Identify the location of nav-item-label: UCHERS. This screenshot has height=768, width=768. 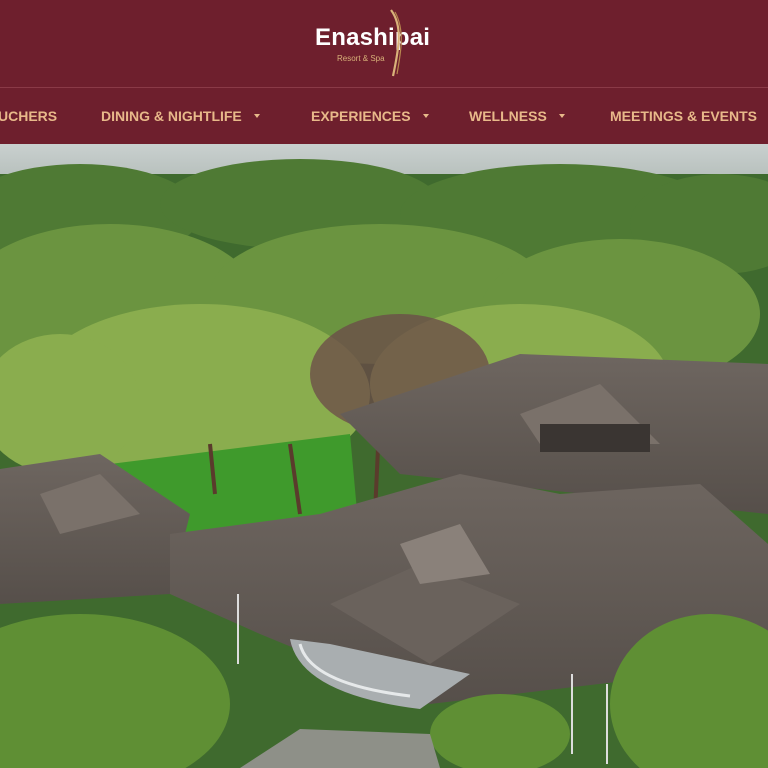
(29, 116).